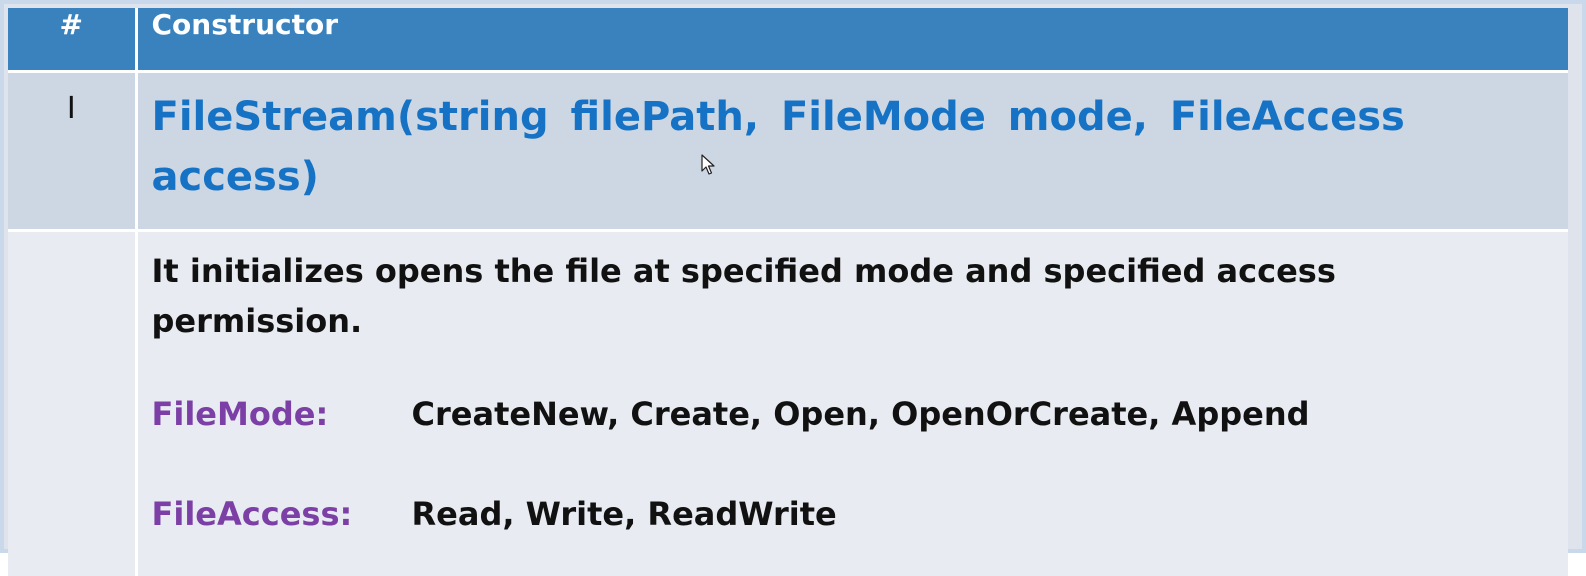 Image resolution: width=1586 pixels, height=576 pixels. Describe the element at coordinates (72, 403) in the screenshot. I see `row-number-empty` at that location.